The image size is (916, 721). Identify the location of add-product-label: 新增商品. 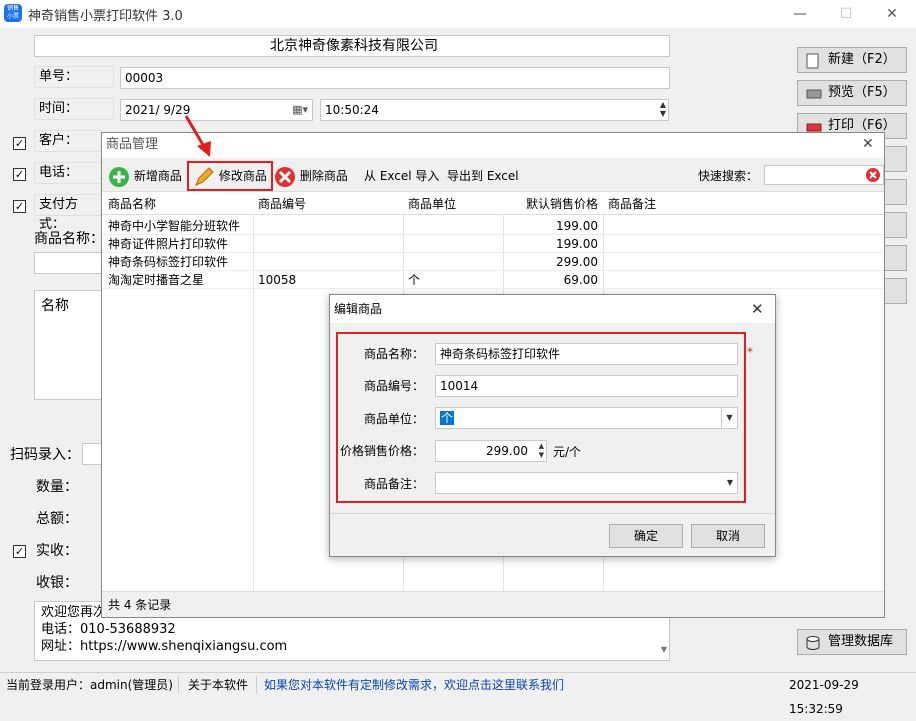
(157, 176).